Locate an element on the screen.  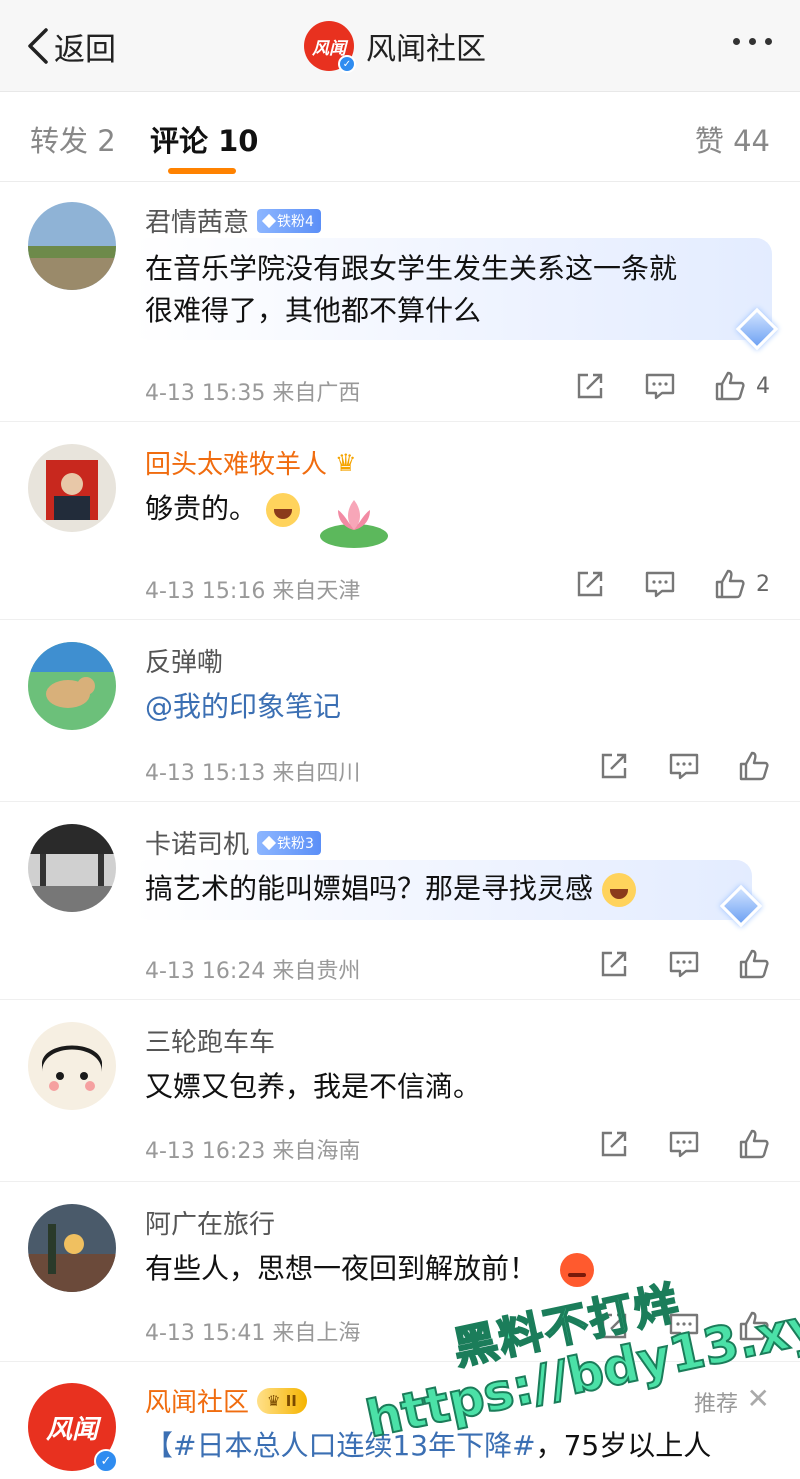
comment-text: 在音乐学院没有跟女学生发生关系这一条就 很难得了，其他都不算什么 is located at coordinates (411, 289).